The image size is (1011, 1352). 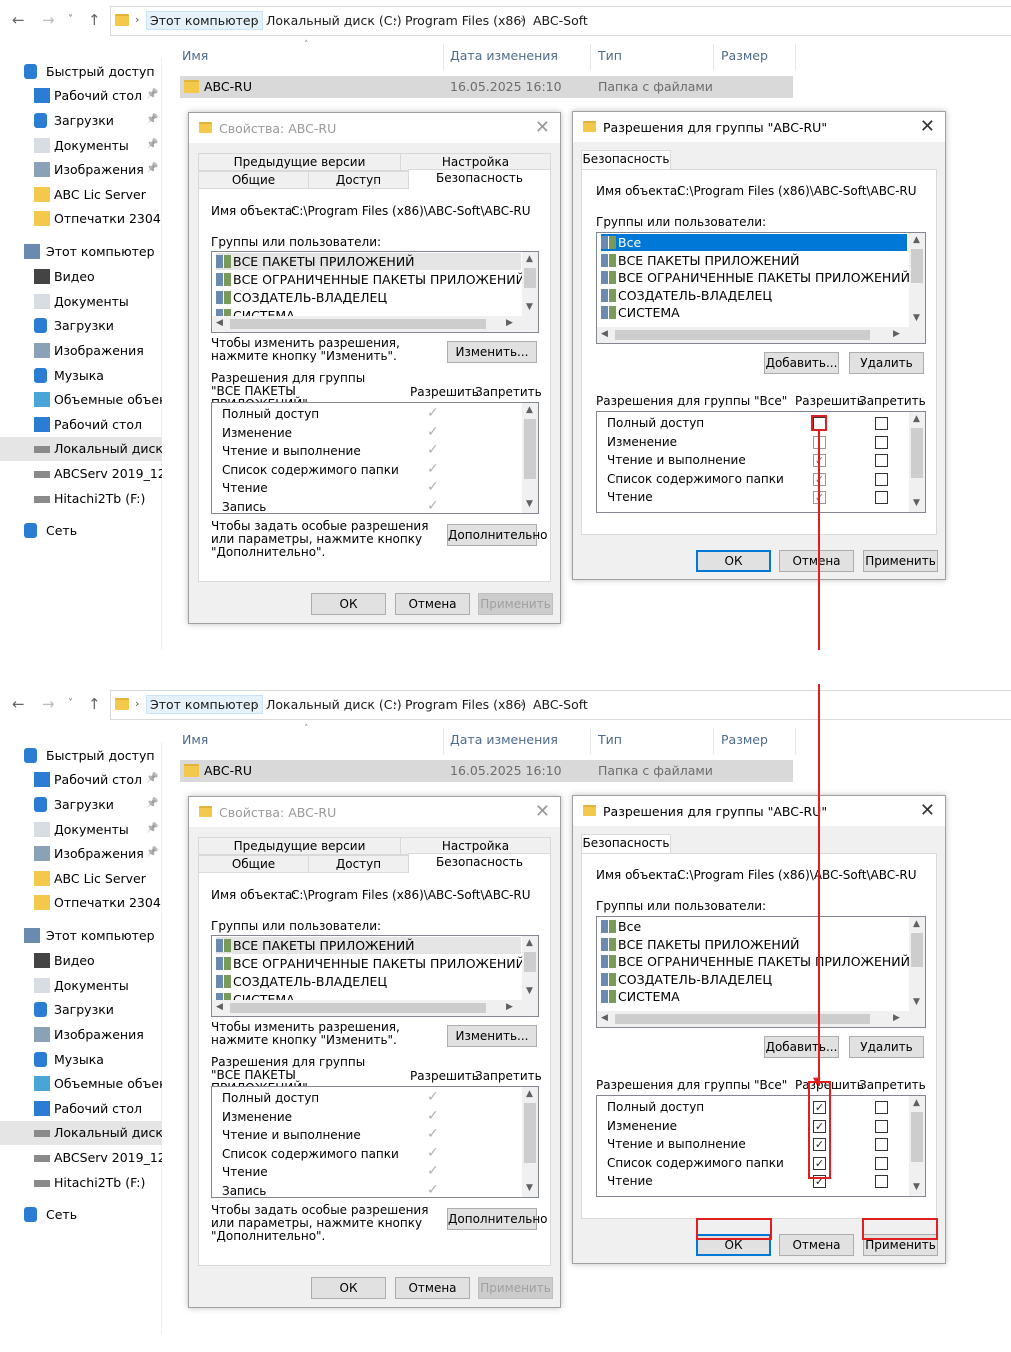 What do you see at coordinates (81, 830) in the screenshot?
I see `sidebar-item: Документы 📌` at bounding box center [81, 830].